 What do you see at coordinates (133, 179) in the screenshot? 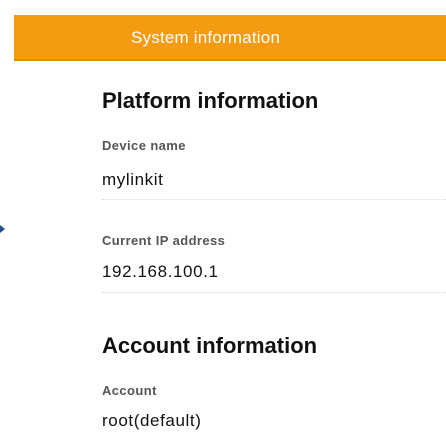
I see `device-name-value: mylinkit` at bounding box center [133, 179].